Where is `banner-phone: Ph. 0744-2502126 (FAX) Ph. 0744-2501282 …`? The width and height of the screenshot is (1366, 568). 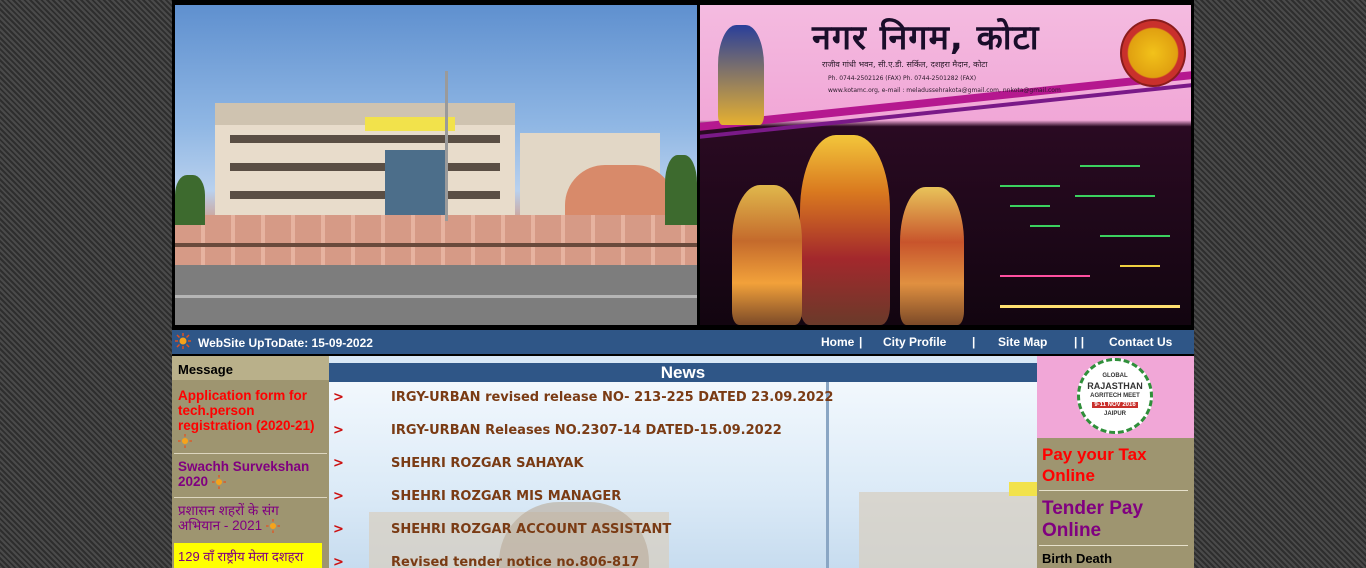
banner-phone: Ph. 0744-2502126 (FAX) Ph. 0744-2501282 … is located at coordinates (902, 78).